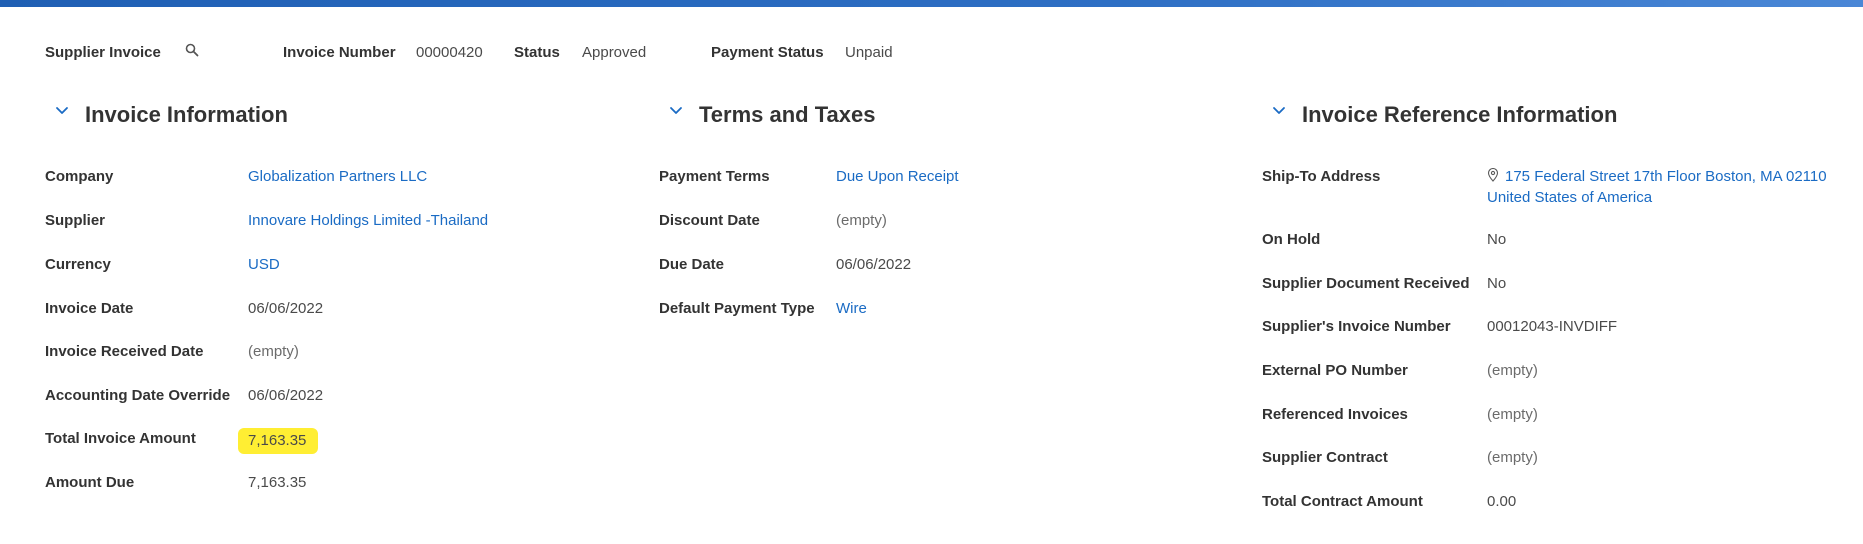 Image resolution: width=1863 pixels, height=544 pixels. I want to click on payment-terms-link: Due Upon Receipt, so click(897, 176).